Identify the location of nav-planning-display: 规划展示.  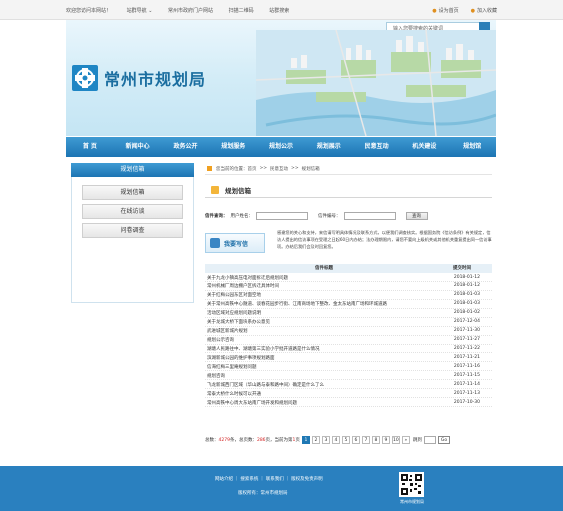
(329, 147).